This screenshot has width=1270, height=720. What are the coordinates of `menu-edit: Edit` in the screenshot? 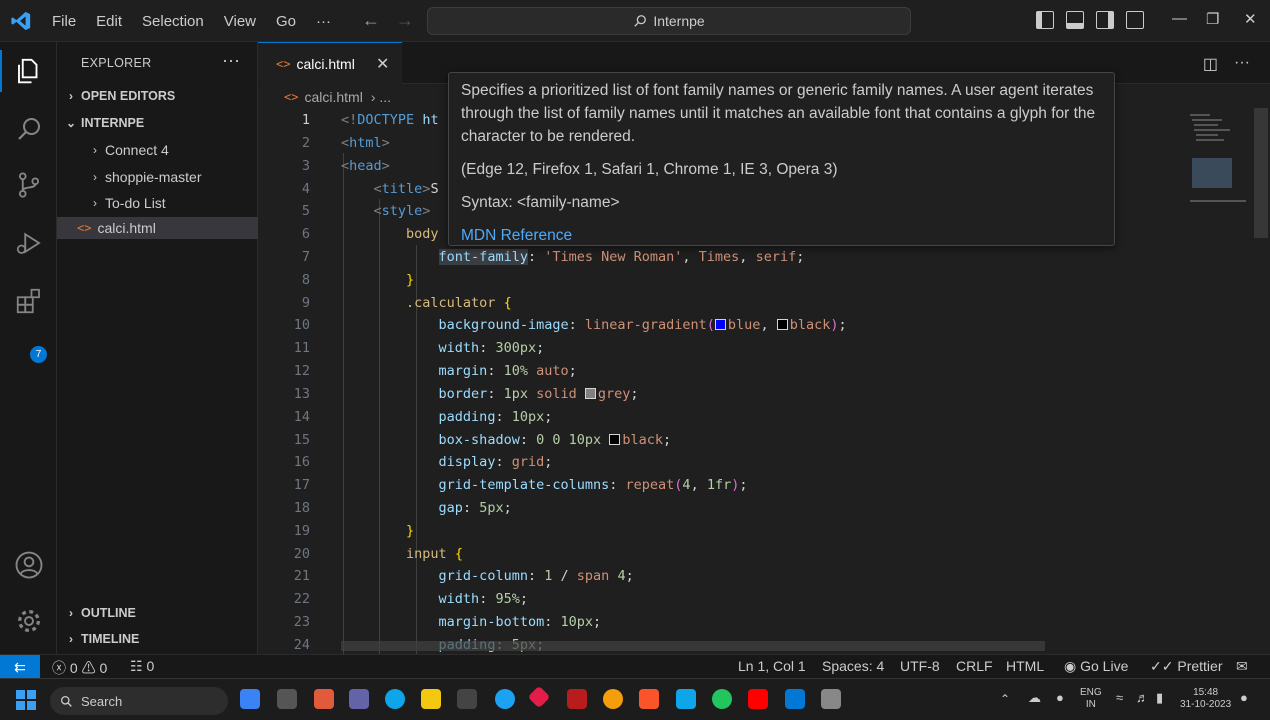 It's located at (109, 21).